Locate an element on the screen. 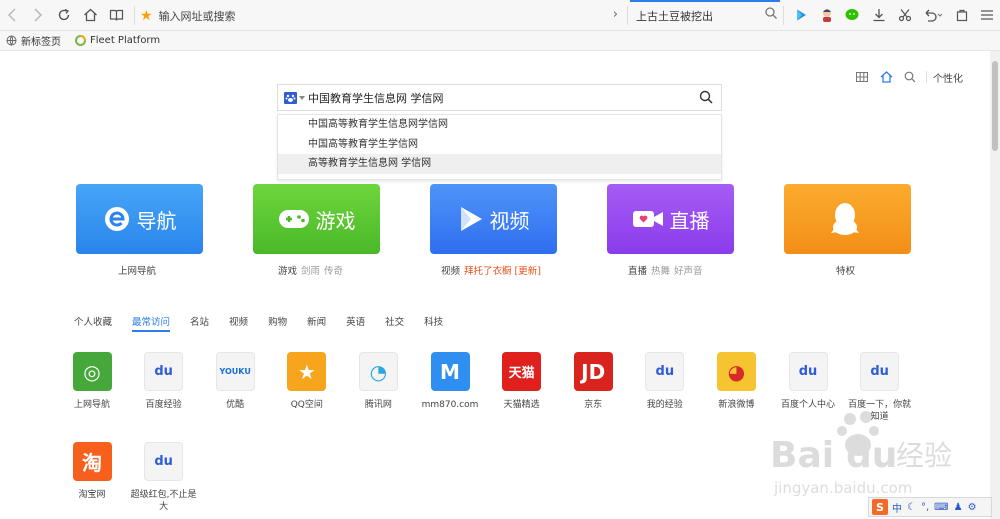  search-input is located at coordinates (498, 97).